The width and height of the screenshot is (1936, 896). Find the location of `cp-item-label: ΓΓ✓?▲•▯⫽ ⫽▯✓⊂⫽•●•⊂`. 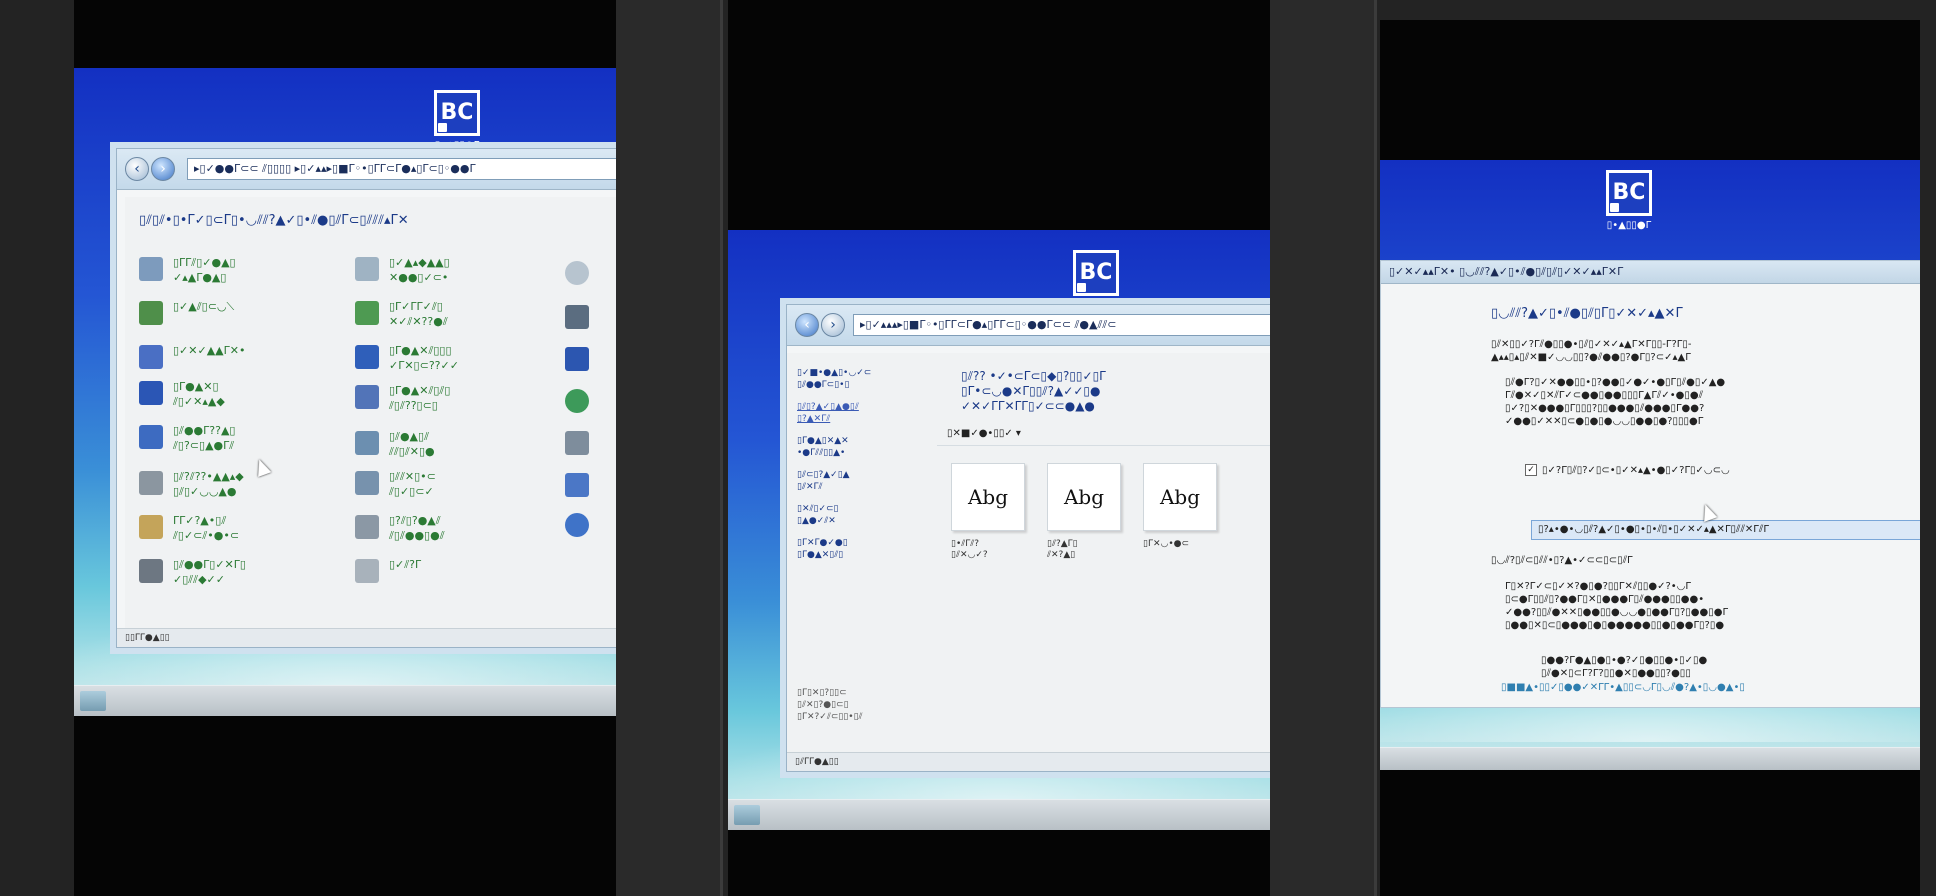

cp-item-label: ΓΓ✓?▲•▯⫽ ⫽▯✓⊂⫽•●•⊂ is located at coordinates (206, 528).